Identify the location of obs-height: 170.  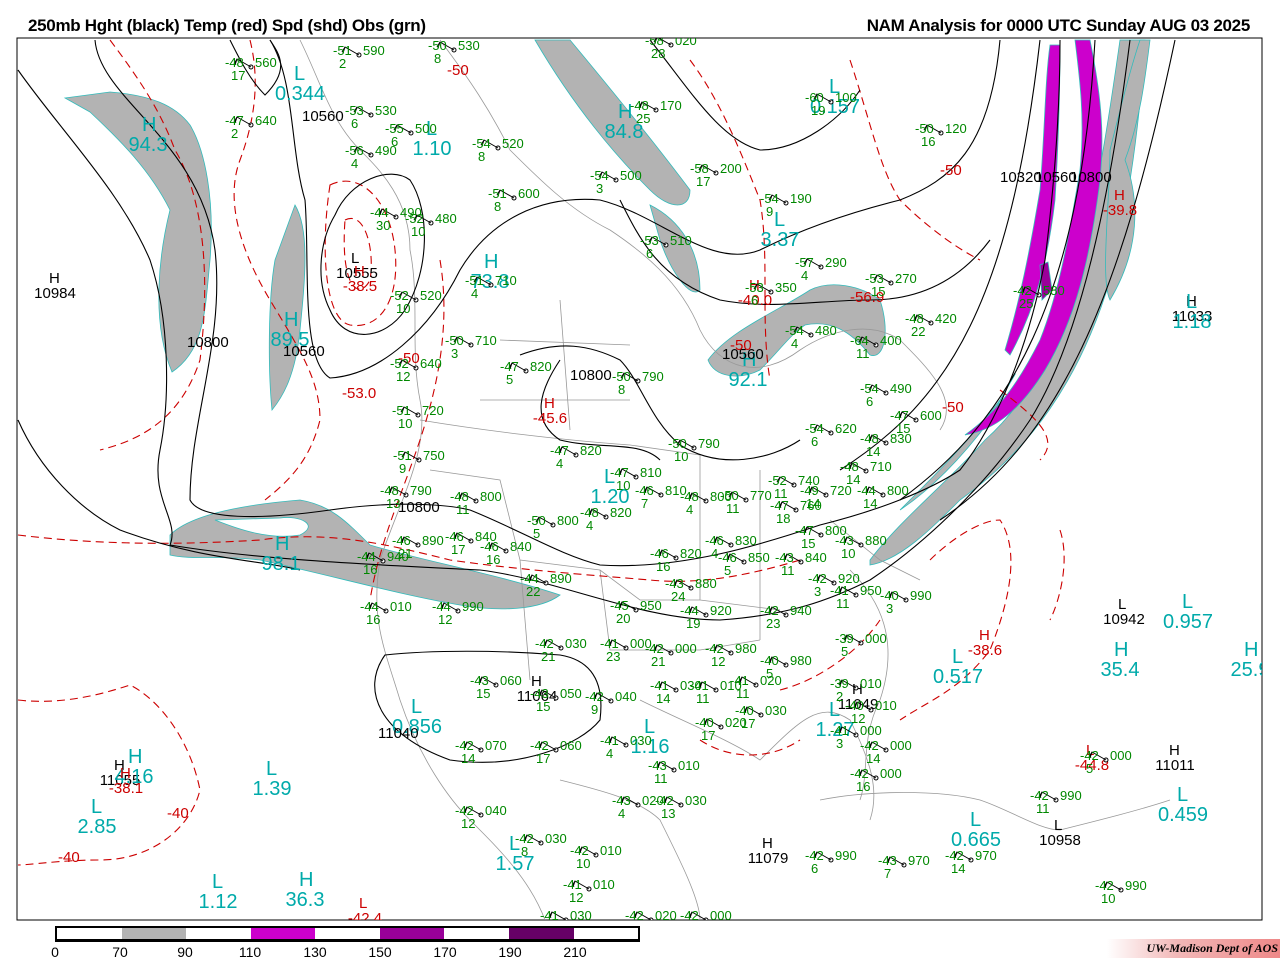
(671, 105).